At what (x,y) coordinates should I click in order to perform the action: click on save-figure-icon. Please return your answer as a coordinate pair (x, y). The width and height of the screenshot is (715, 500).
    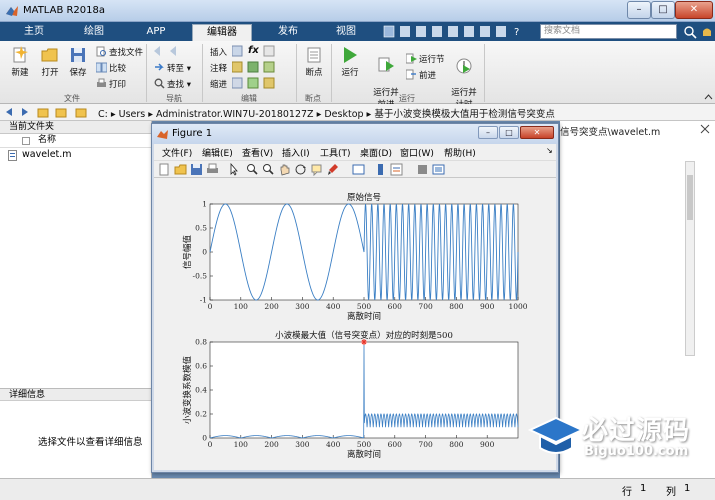
    Looking at the image, I should click on (196, 169).